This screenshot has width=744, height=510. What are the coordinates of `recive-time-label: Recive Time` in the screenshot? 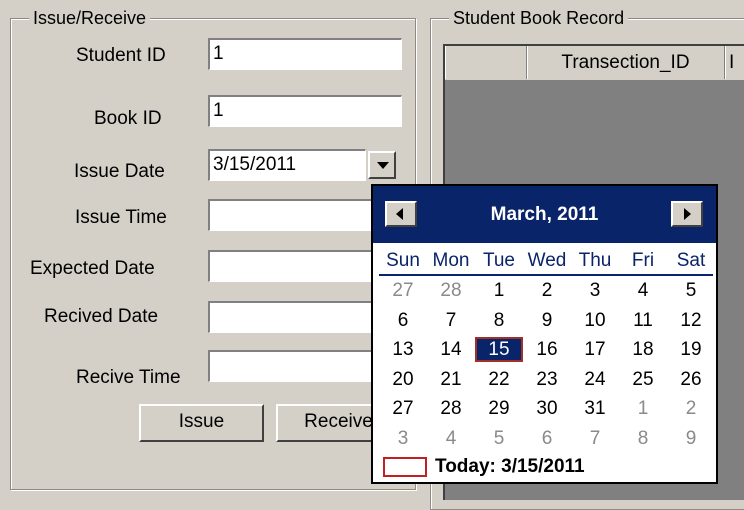 It's located at (128, 377).